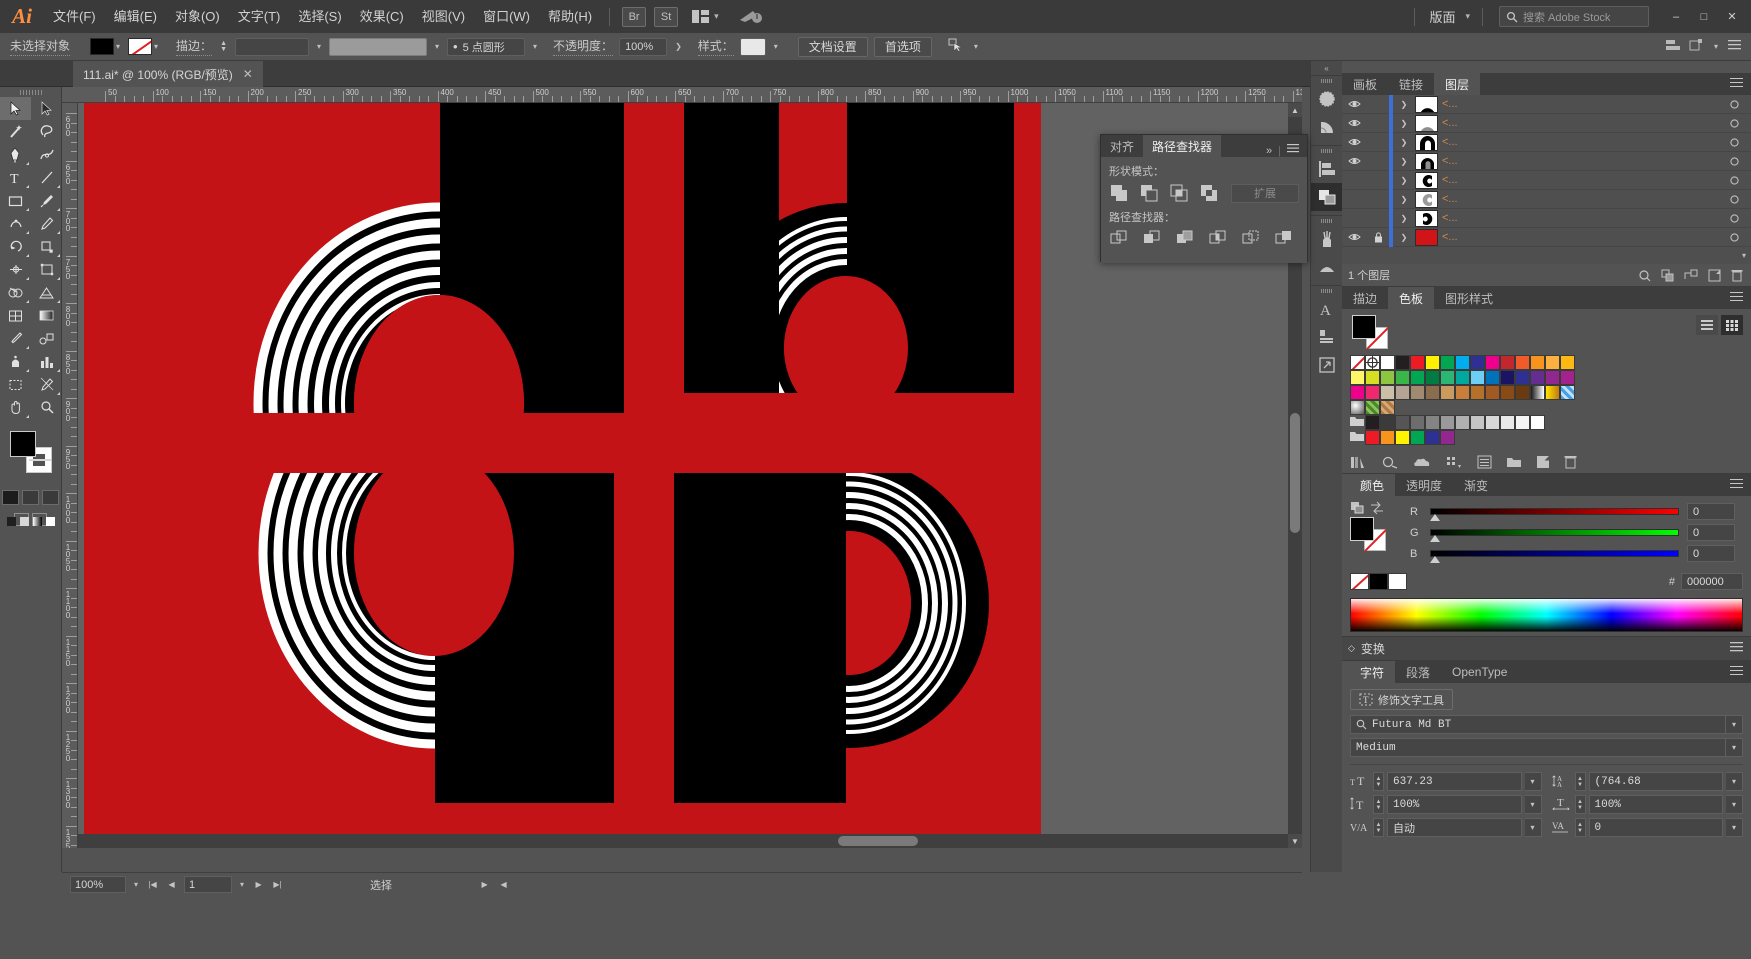 This screenshot has height=959, width=1751. What do you see at coordinates (1546, 255) in the screenshot?
I see `layers-scroll-down-arrow: ▾` at bounding box center [1546, 255].